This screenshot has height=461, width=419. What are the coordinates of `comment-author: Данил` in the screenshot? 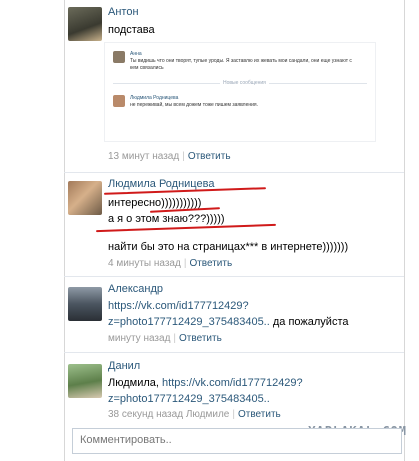 It's located at (124, 366).